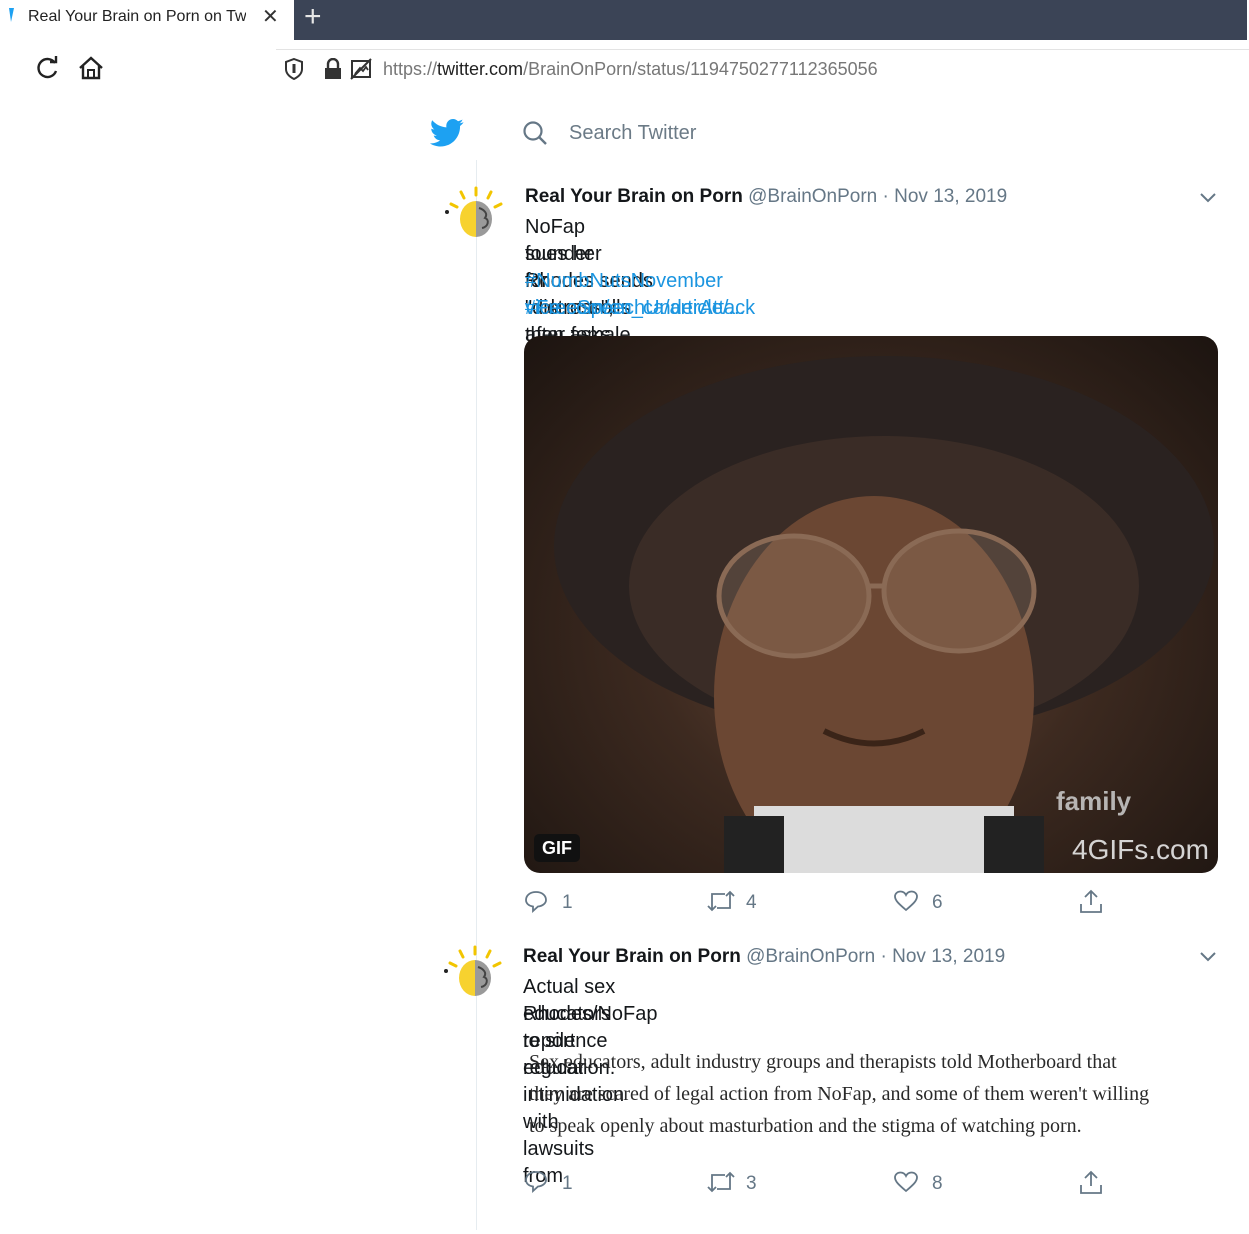 The image size is (1249, 1234). Describe the element at coordinates (535, 133) in the screenshot. I see `search-icon` at that location.